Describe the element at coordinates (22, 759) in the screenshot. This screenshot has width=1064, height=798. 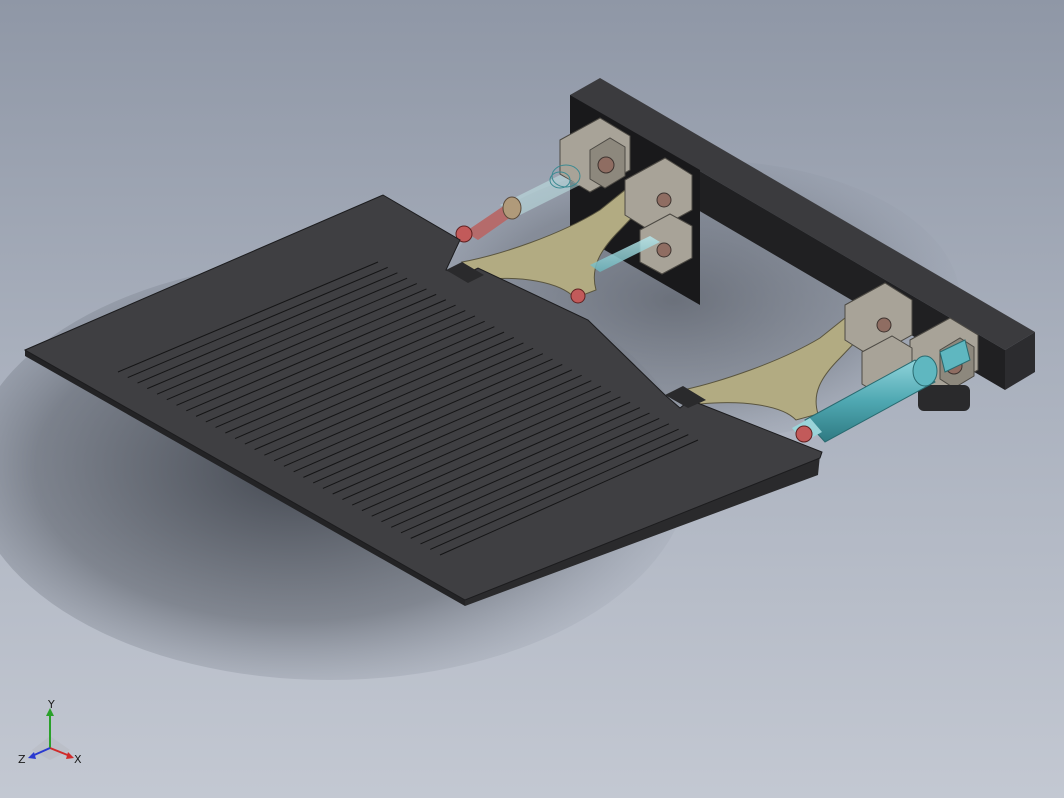
I see `triad-z-label: Z` at that location.